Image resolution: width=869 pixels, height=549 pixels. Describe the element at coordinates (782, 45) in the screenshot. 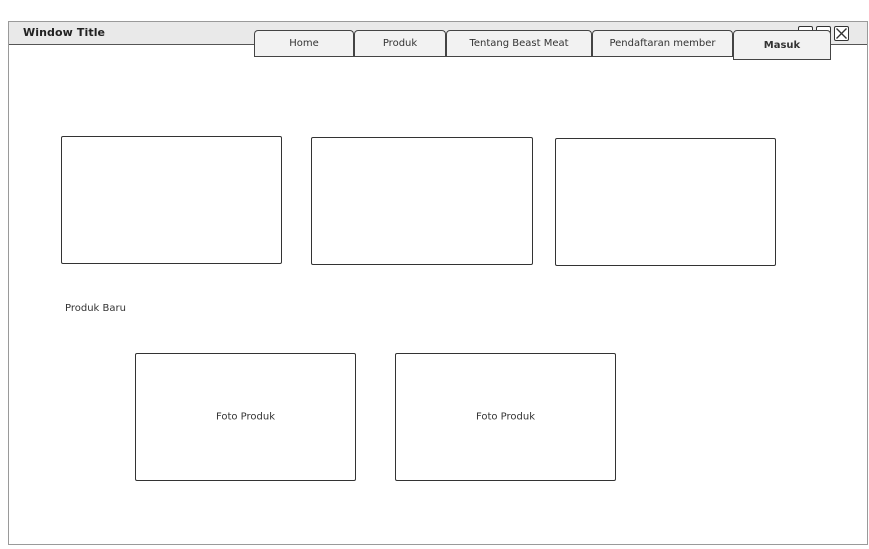

I see `tab-masuk: Masuk` at that location.